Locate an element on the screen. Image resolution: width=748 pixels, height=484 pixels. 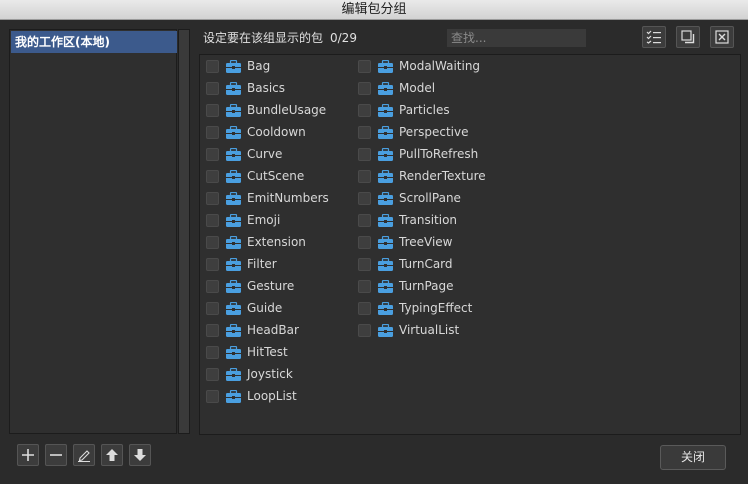
package-item: ModalWaiting is located at coordinates (419, 66).